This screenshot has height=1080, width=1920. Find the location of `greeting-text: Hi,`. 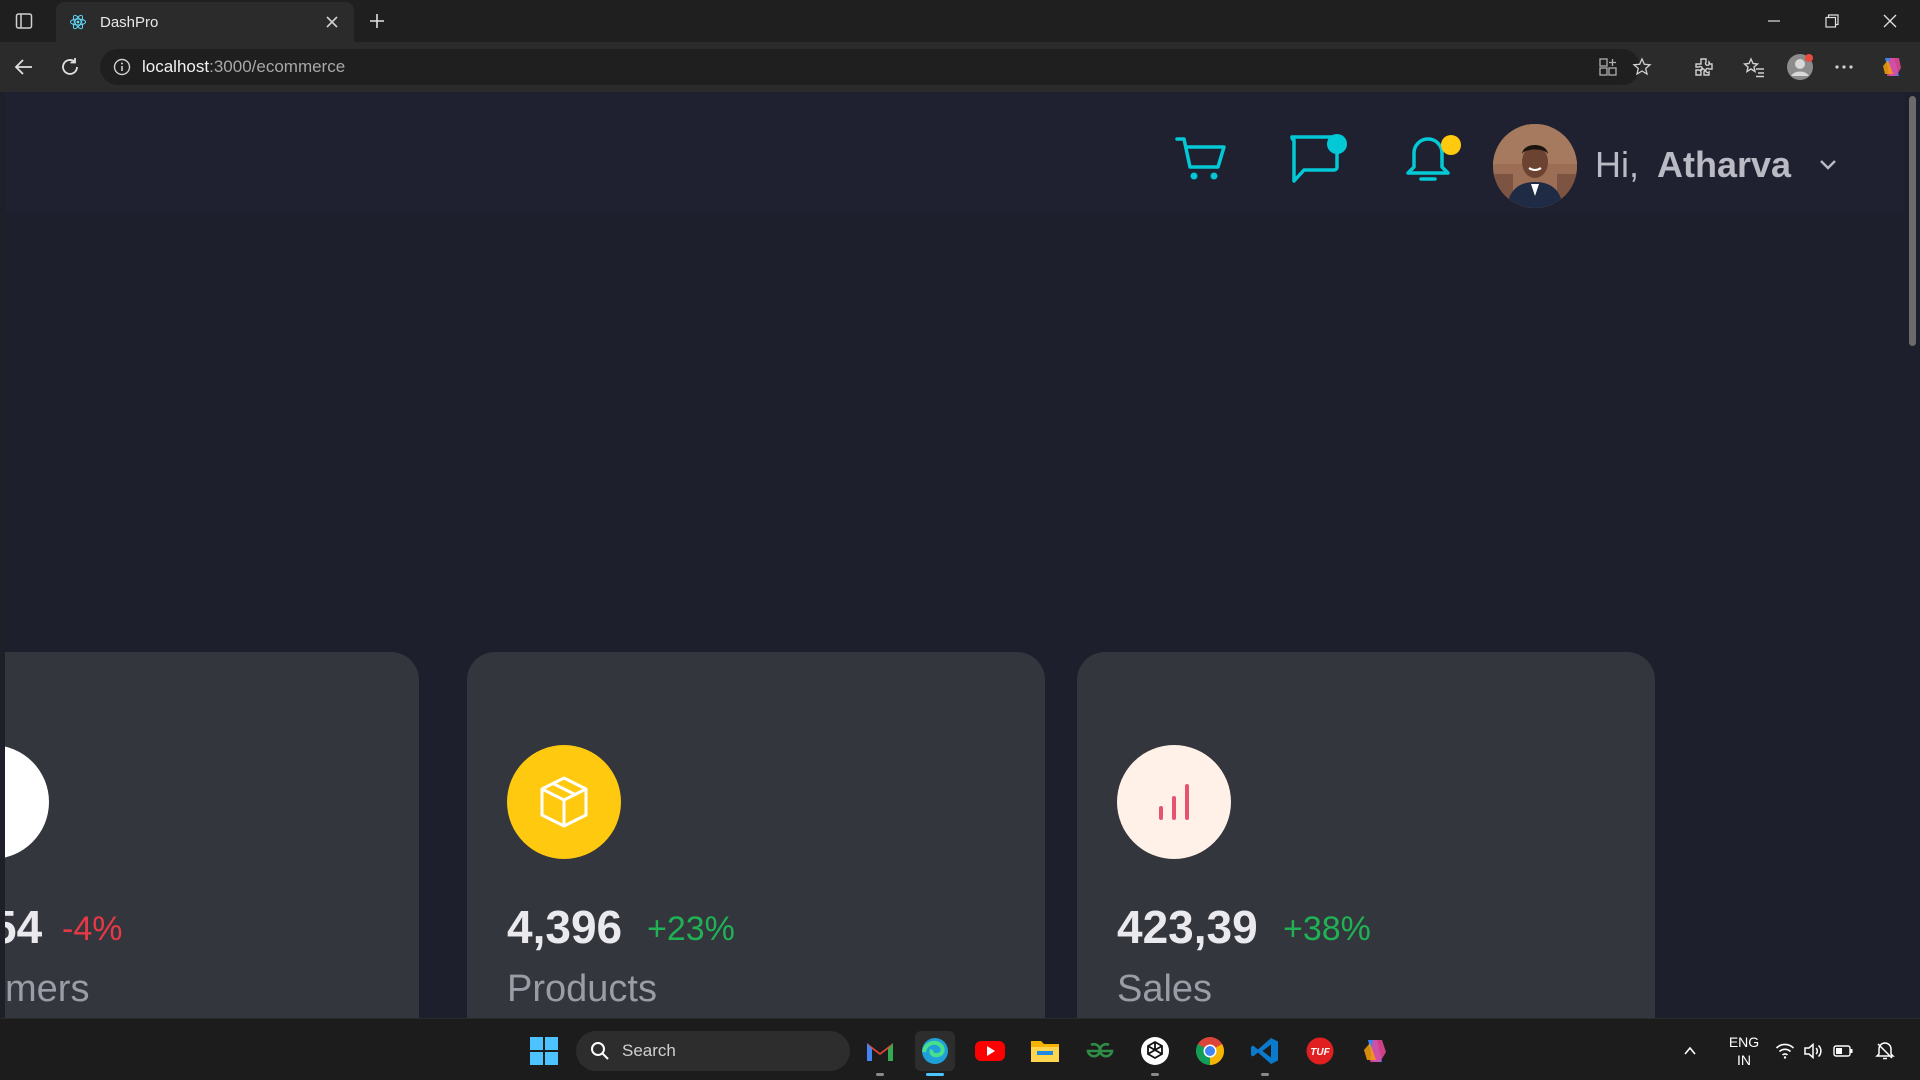

greeting-text: Hi, is located at coordinates (1617, 164).